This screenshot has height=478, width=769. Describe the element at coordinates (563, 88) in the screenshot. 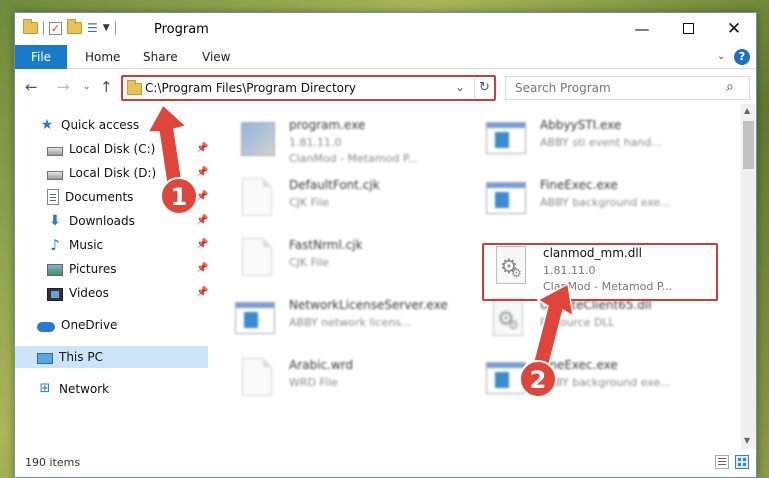

I see `search-placeholder: Search Program` at that location.